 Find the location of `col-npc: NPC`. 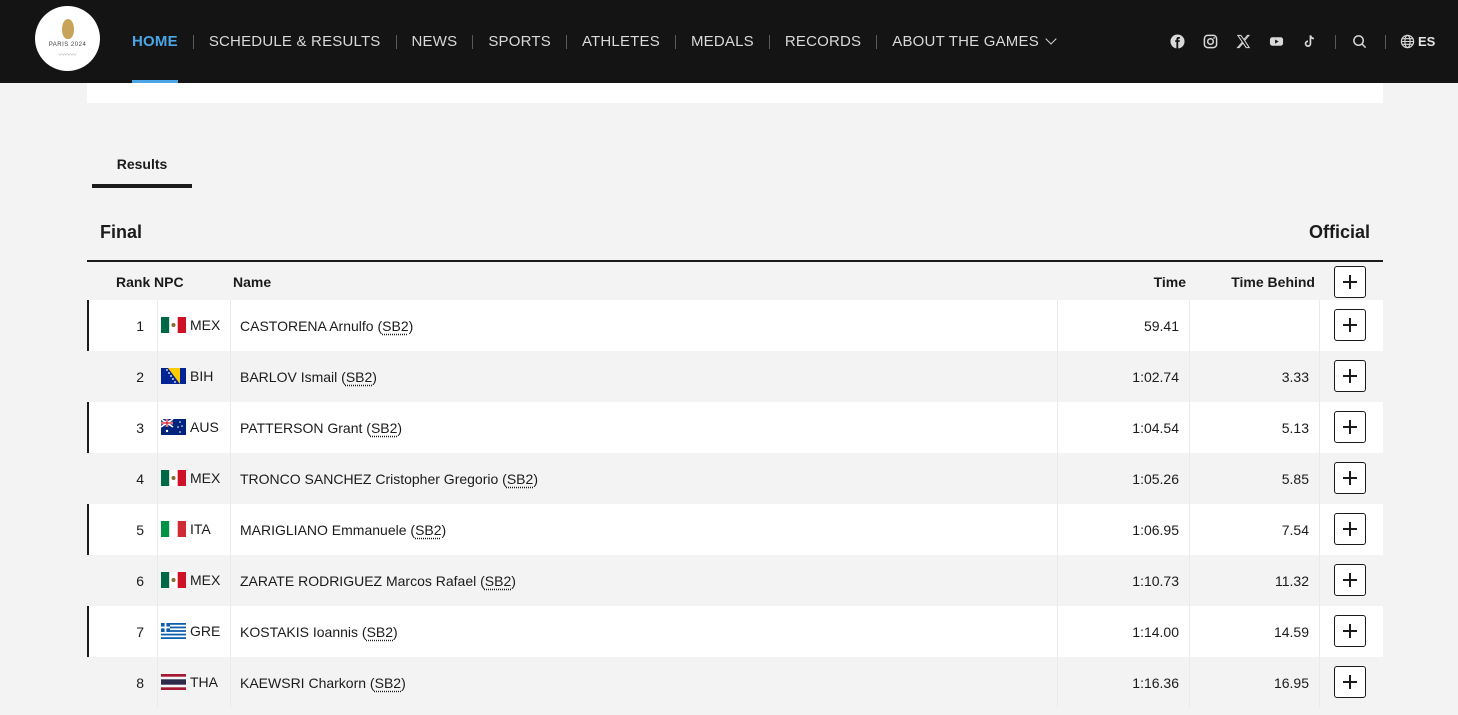

col-npc: NPC is located at coordinates (169, 282).